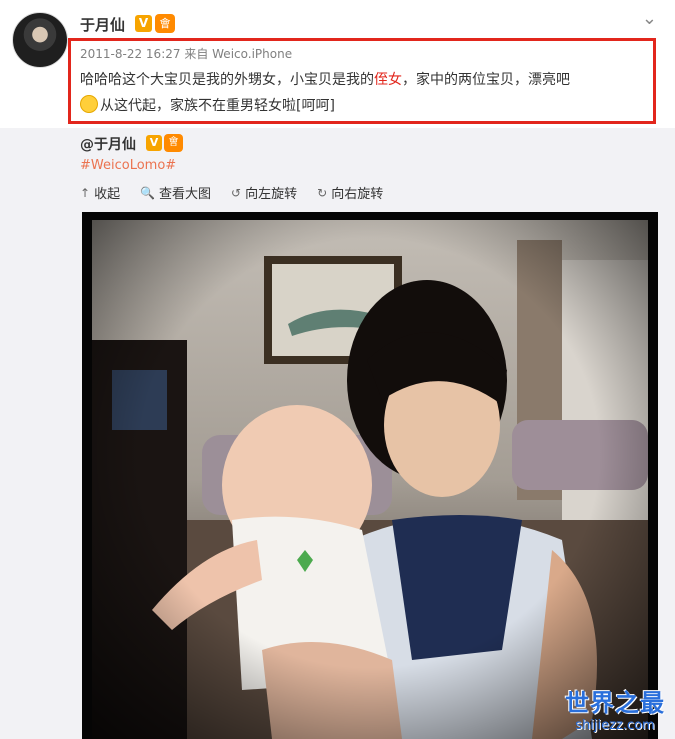 The height and width of the screenshot is (739, 675). Describe the element at coordinates (85, 192) in the screenshot. I see `collapse-icon: ↑` at that location.